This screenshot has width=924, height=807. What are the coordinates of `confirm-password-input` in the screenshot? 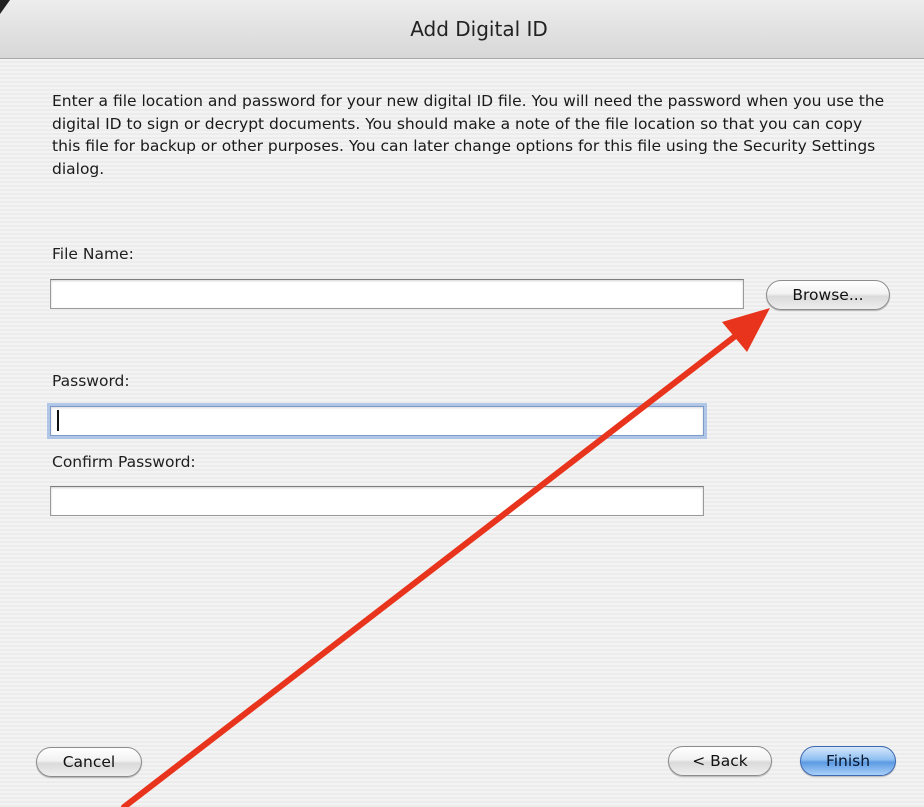 It's located at (377, 501).